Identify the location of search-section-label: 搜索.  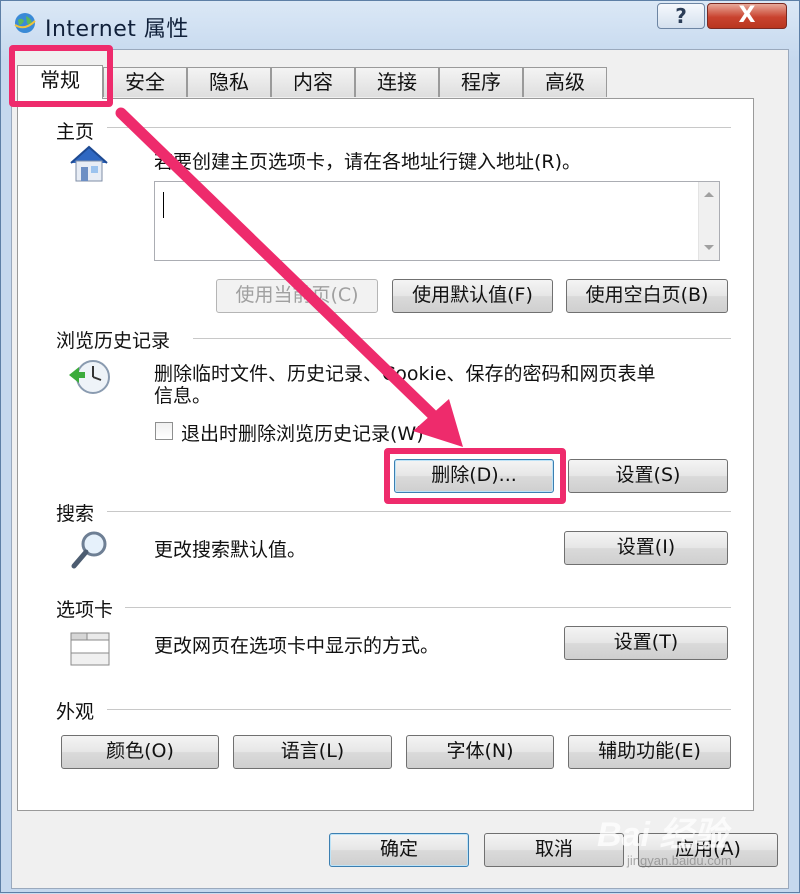
(75, 514).